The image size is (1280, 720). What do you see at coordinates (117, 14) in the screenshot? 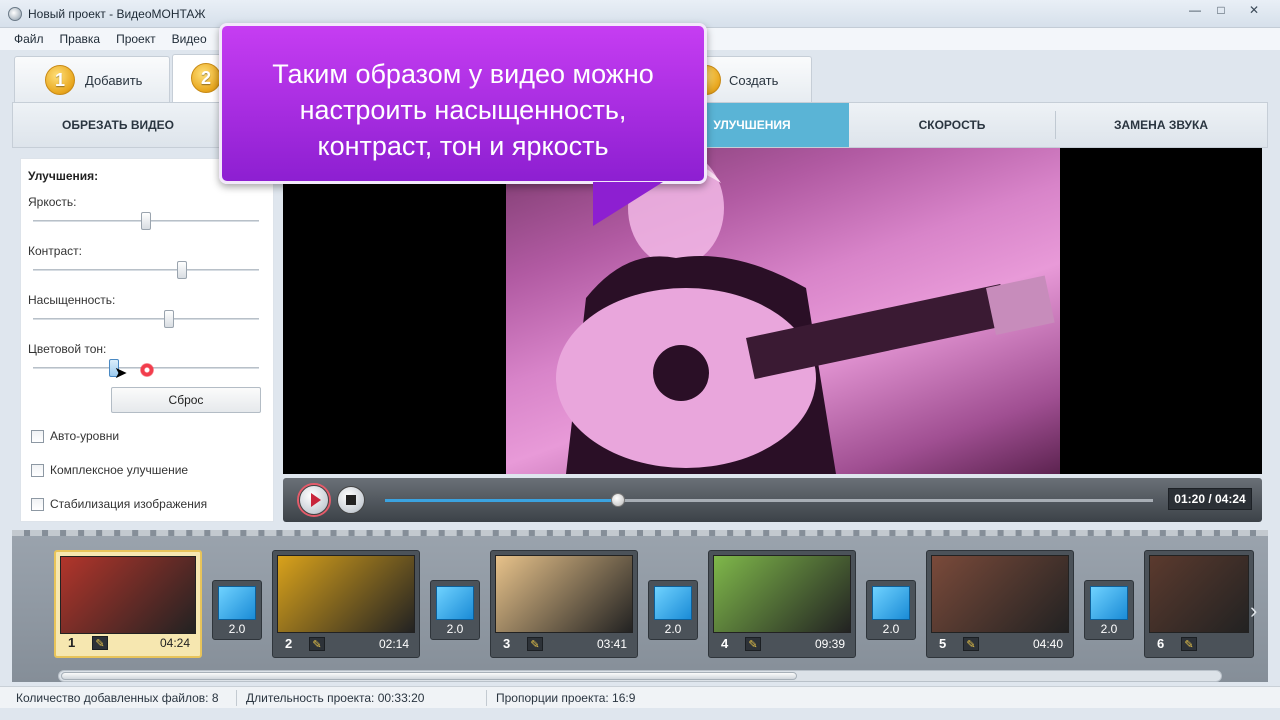
I see `window-title: Новый проект - ВидеоМОНТАЖ` at bounding box center [117, 14].